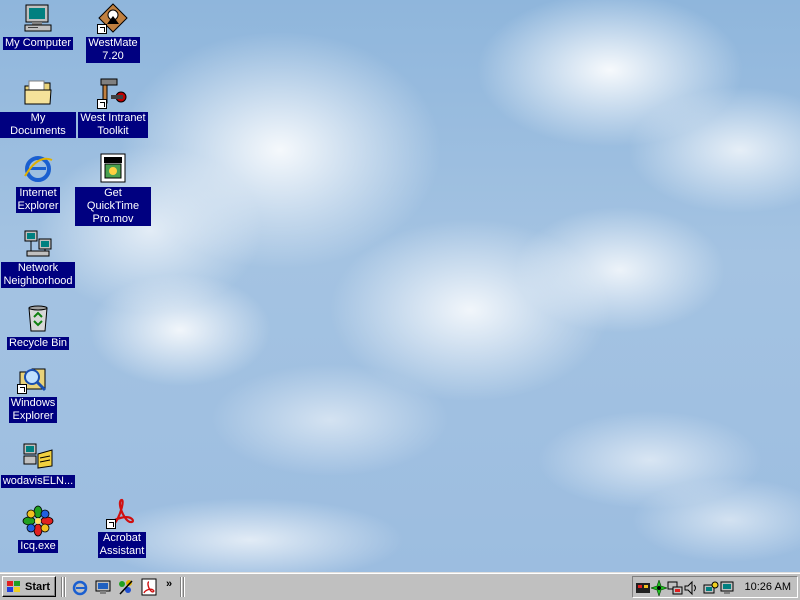  I want to click on network-neighborhood-icon-item: Network Neighborhood, so click(38, 257).